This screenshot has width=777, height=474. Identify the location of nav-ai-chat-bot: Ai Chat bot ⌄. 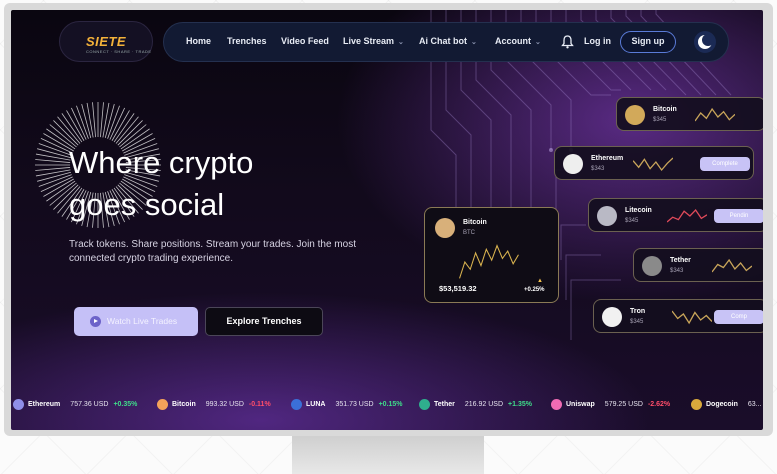
(448, 41).